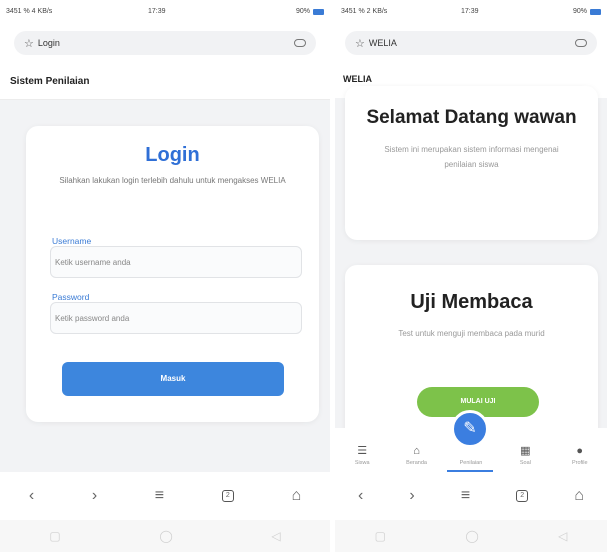  What do you see at coordinates (172, 155) in the screenshot?
I see `login-title: Login` at bounding box center [172, 155].